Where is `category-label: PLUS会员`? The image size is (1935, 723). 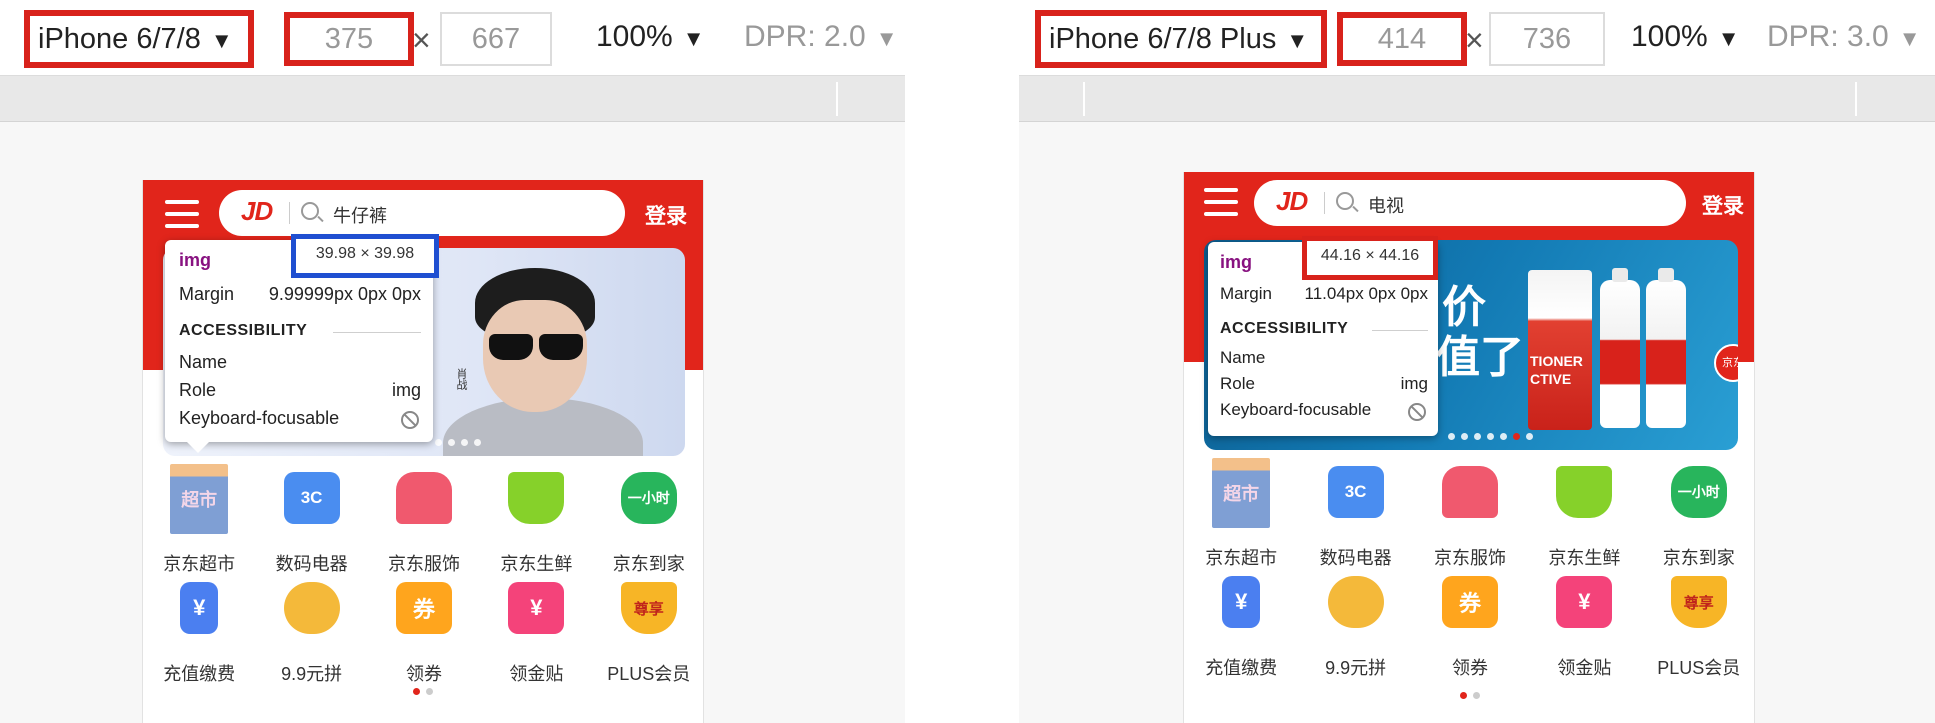 category-label: PLUS会员 is located at coordinates (649, 674).